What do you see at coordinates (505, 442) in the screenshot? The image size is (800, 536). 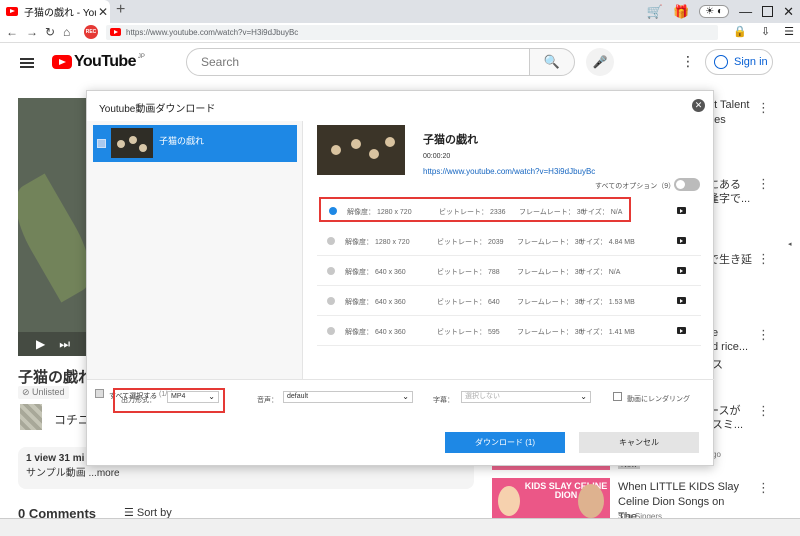 I see `download-button: ダウンロード (1)` at bounding box center [505, 442].